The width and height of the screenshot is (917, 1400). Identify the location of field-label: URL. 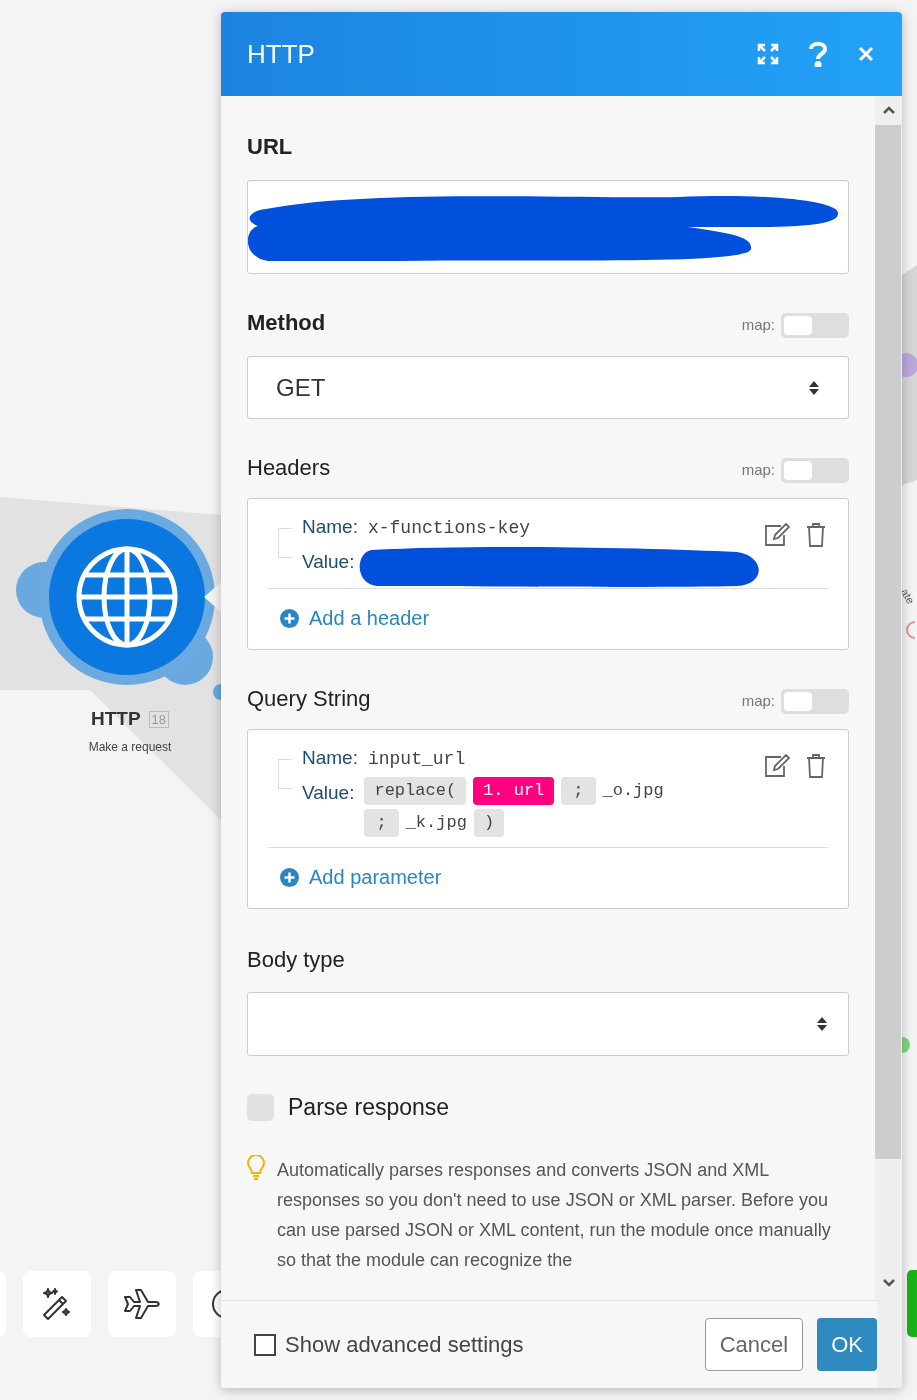
(270, 147).